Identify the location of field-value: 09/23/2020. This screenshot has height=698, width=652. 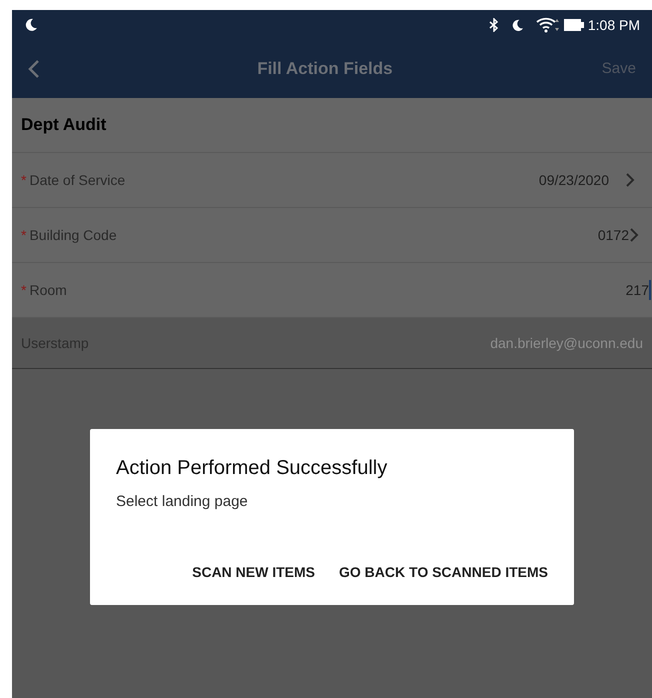
(573, 180).